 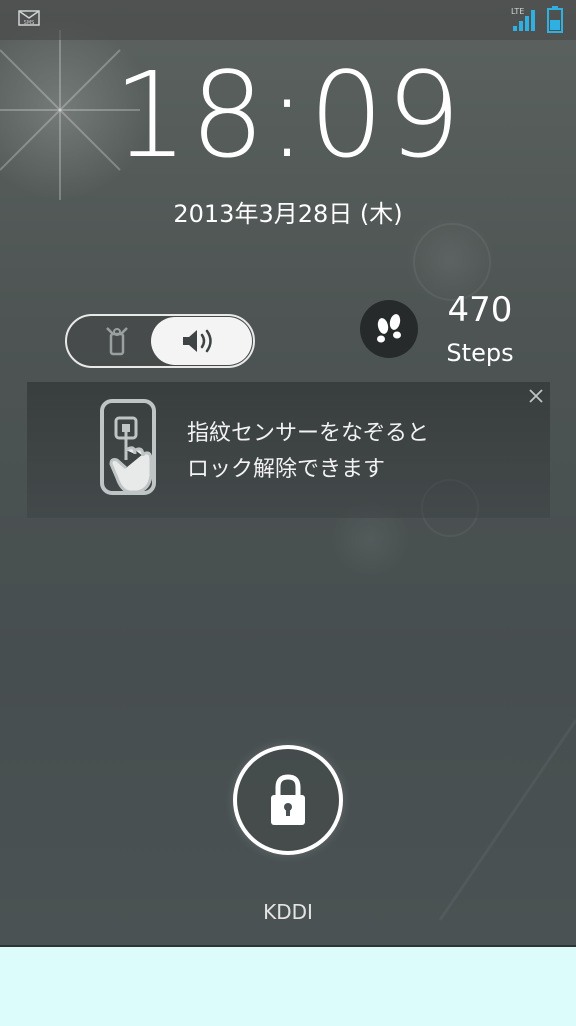 What do you see at coordinates (29, 18) in the screenshot?
I see `sms-icon: SMS` at bounding box center [29, 18].